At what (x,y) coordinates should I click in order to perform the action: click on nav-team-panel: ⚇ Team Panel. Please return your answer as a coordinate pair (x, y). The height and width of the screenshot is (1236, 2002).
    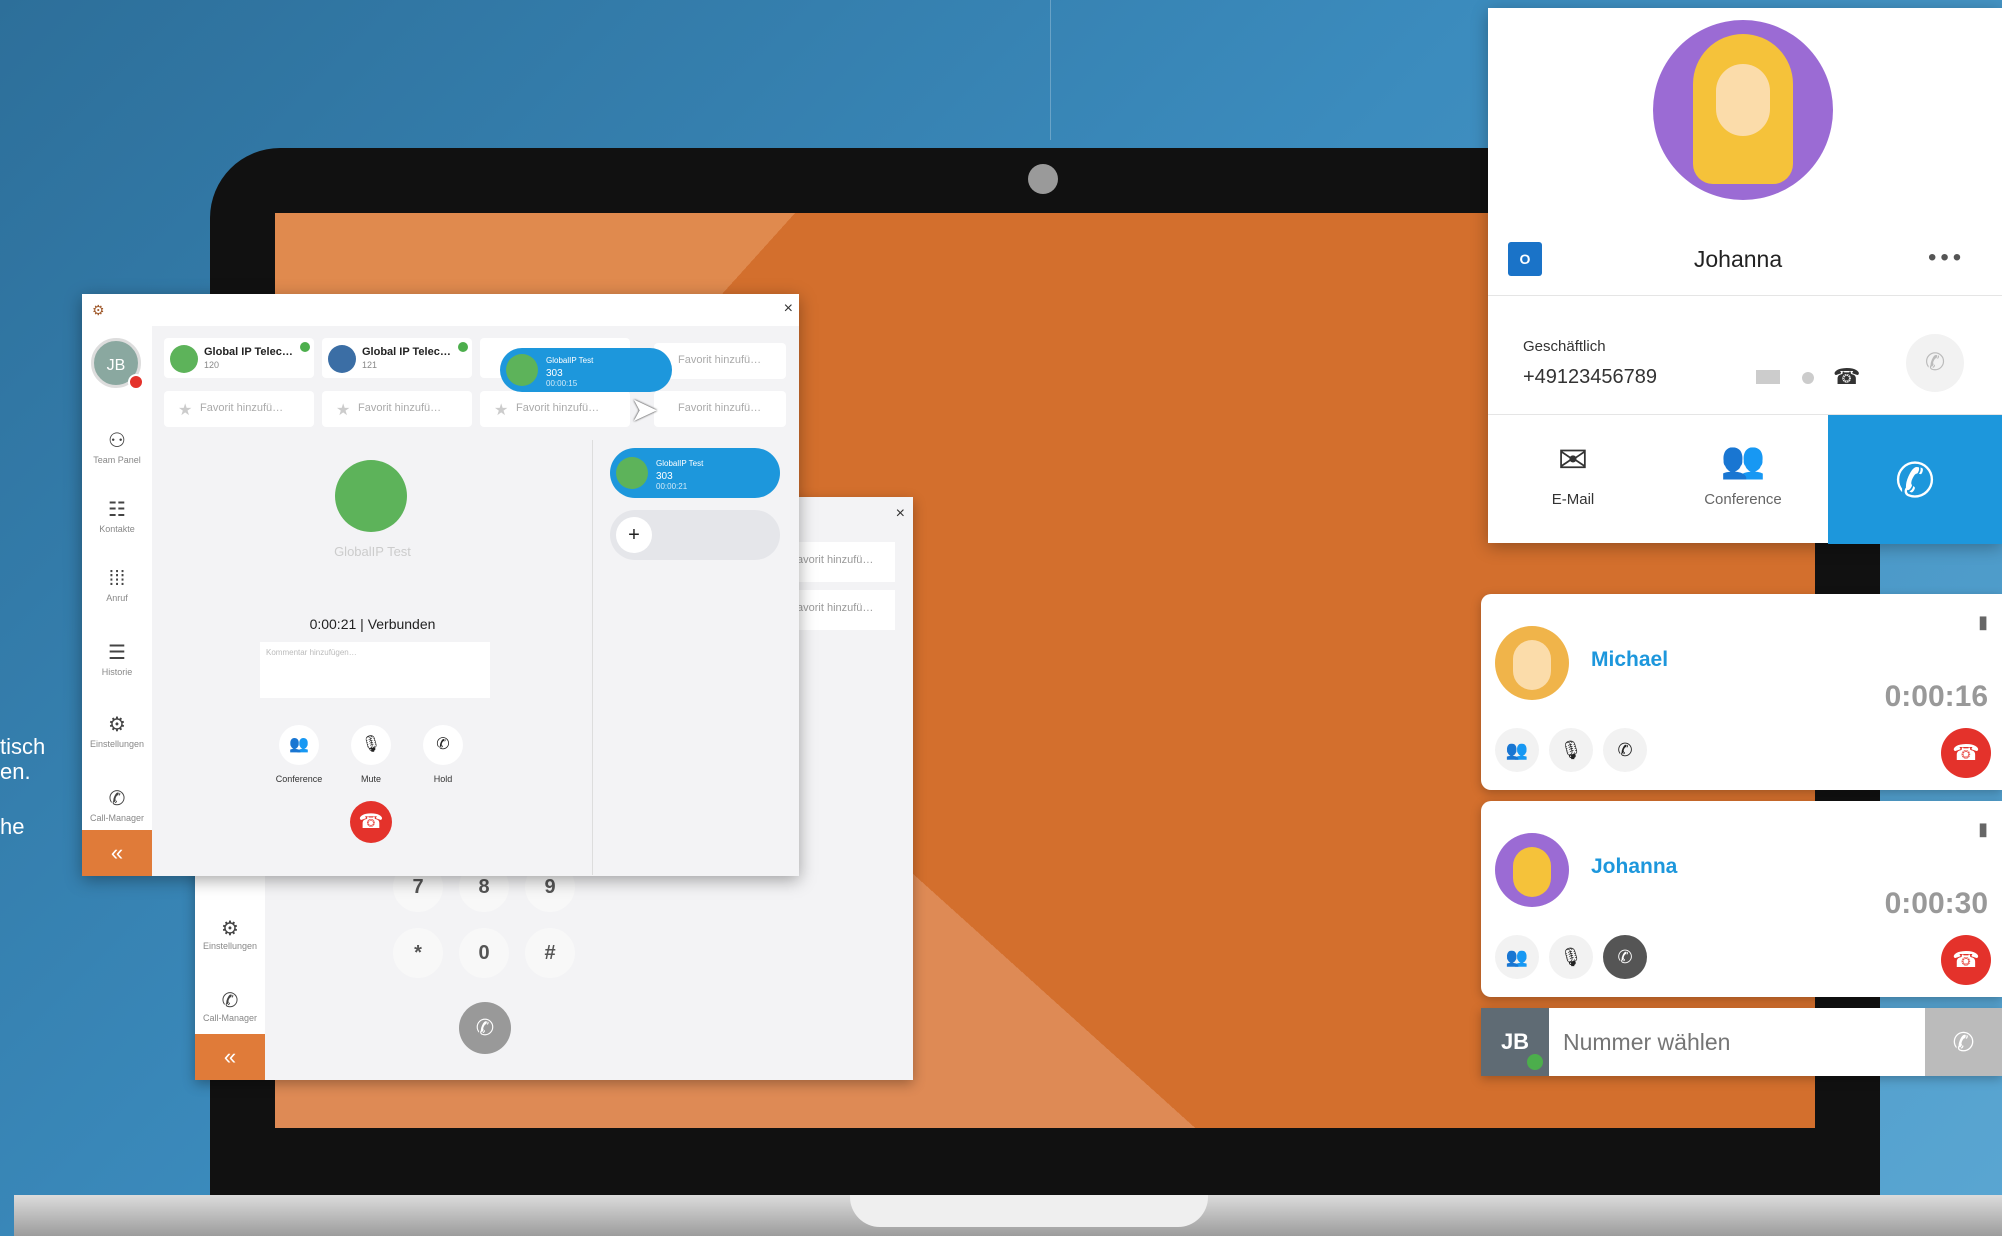
    Looking at the image, I should click on (117, 446).